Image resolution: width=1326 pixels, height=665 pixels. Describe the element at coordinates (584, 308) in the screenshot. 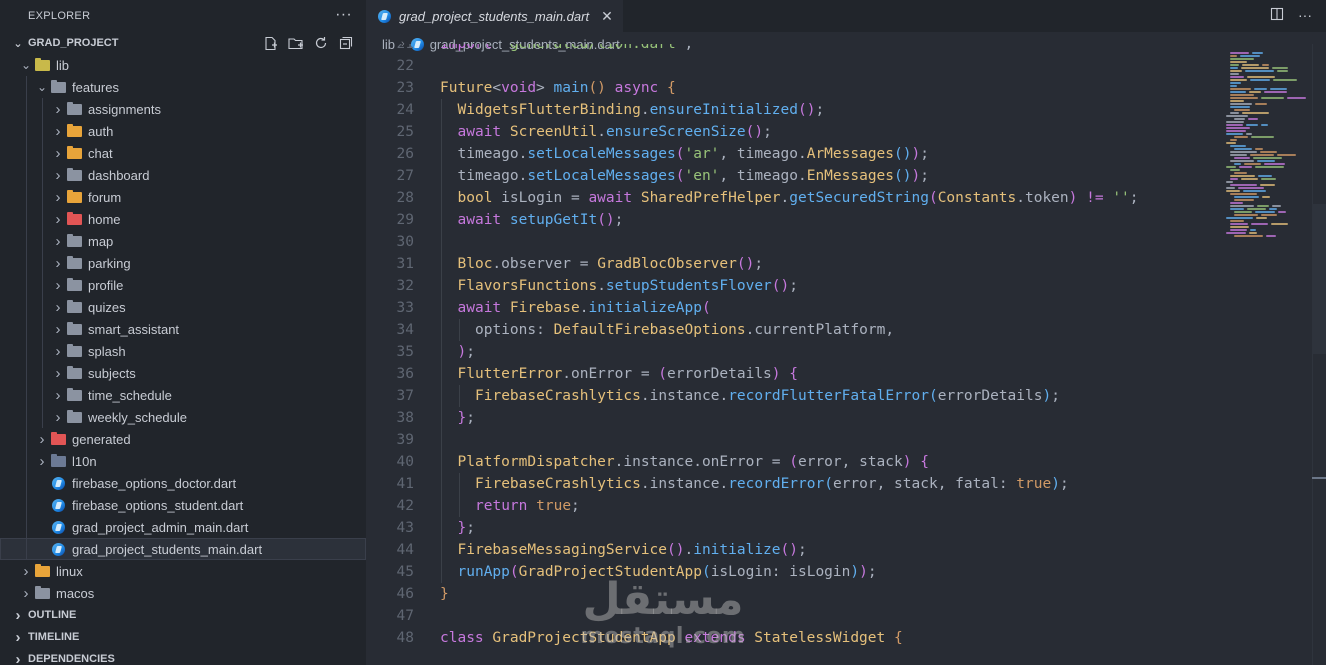

I see `code-text: await Firebase.initializeApp(` at that location.